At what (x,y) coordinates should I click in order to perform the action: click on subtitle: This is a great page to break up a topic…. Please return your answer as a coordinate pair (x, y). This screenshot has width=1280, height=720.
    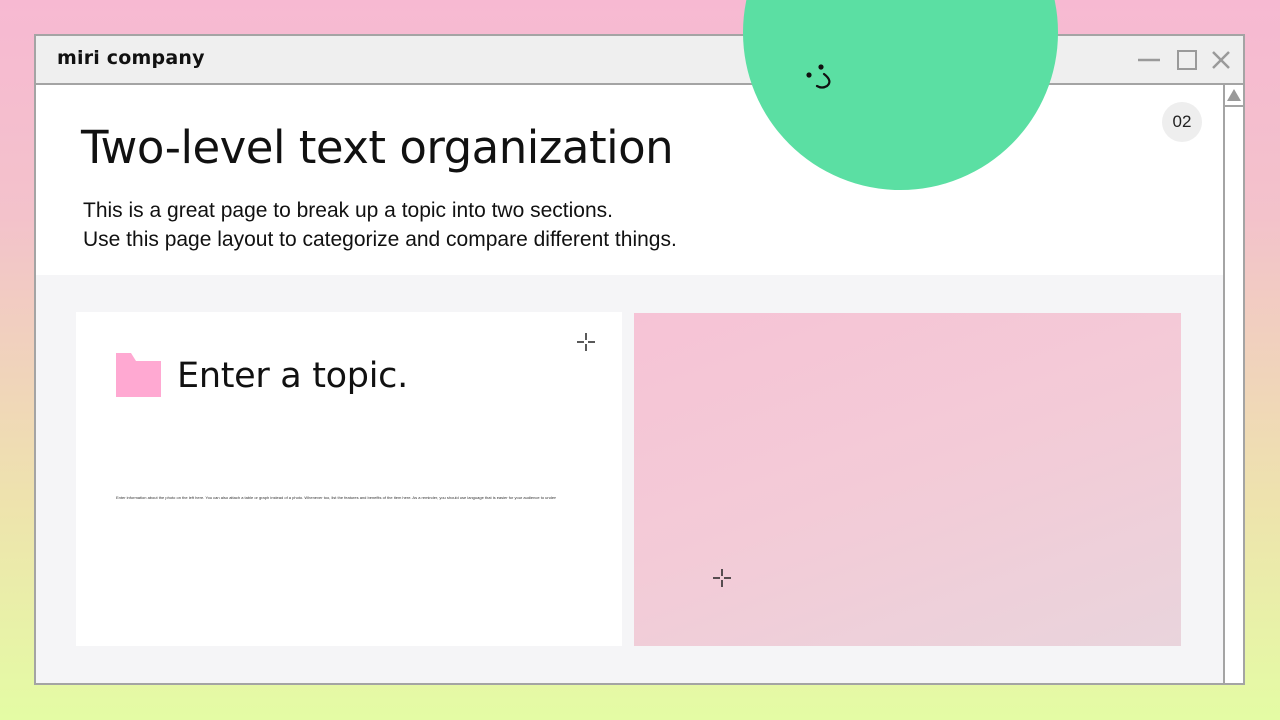
    Looking at the image, I should click on (380, 225).